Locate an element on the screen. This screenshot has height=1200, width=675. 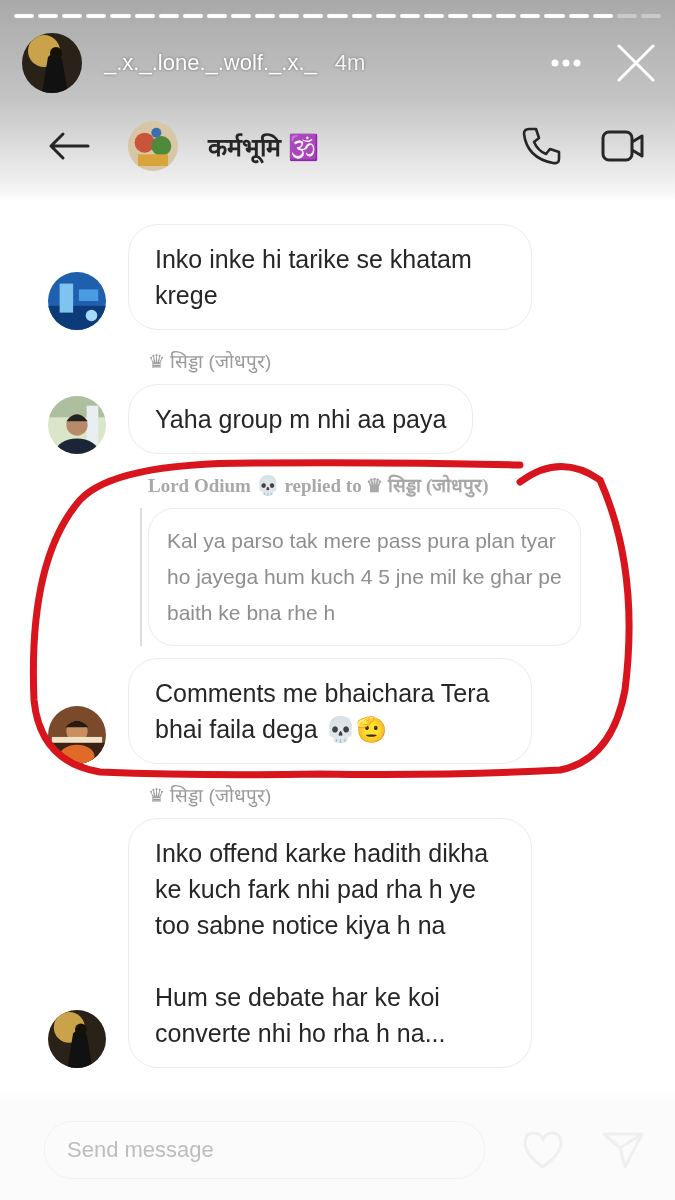
message-field: Send message is located at coordinates (264, 1150).